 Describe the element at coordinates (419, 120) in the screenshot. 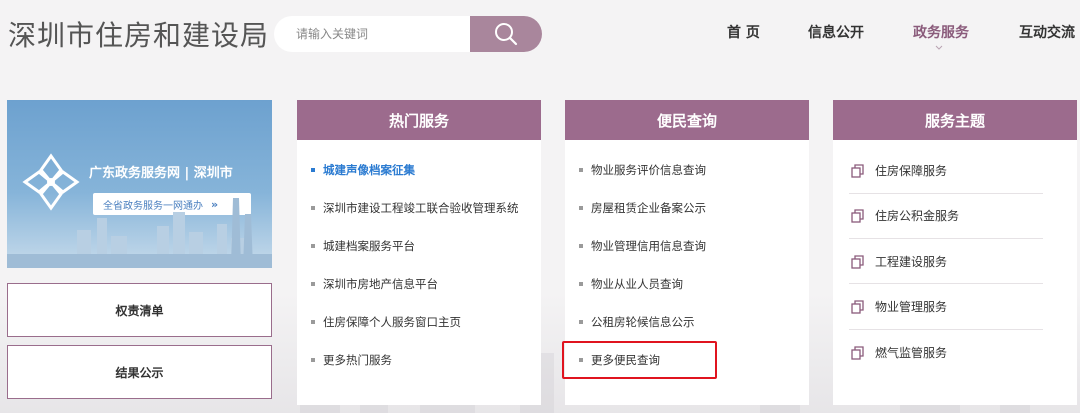

I see `panel-hot-services-title: 热门服务` at that location.